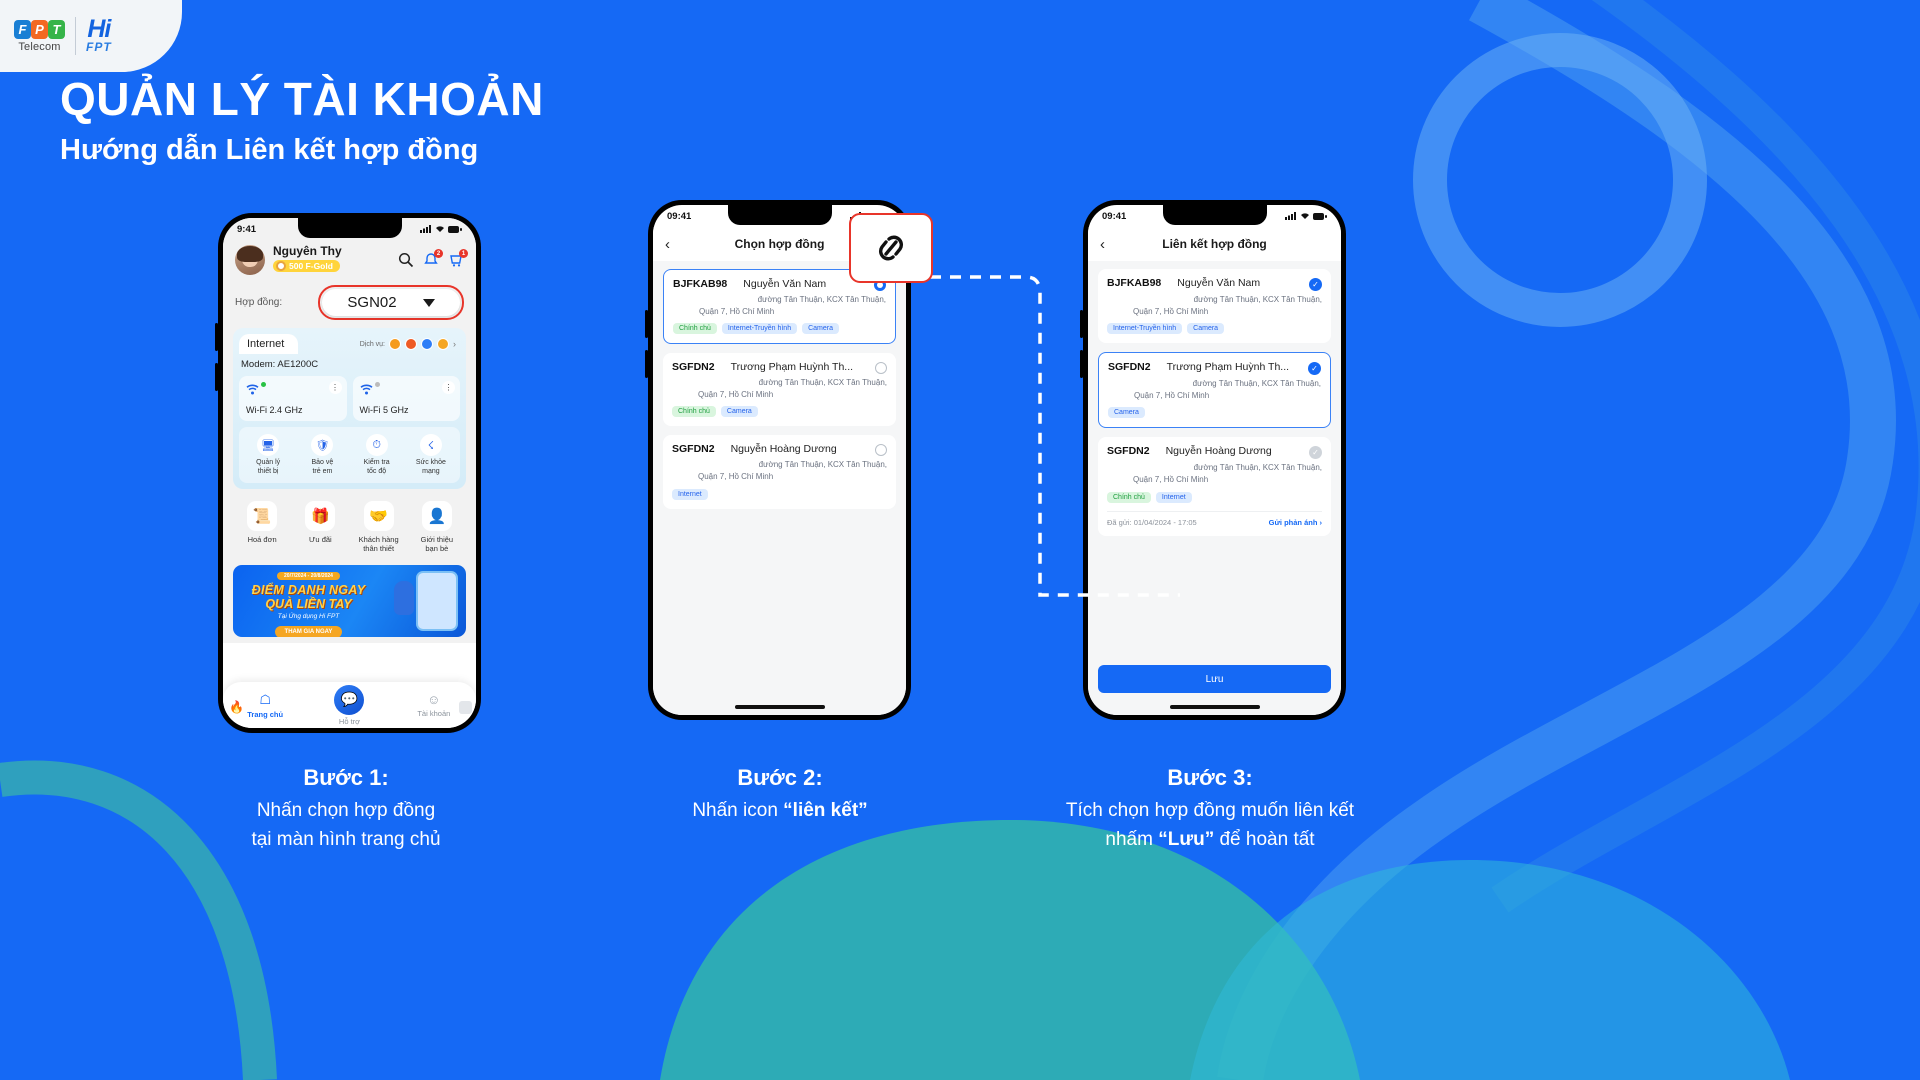  Describe the element at coordinates (378, 544) in the screenshot. I see `service-label: Khách hàng thân thiết` at that location.